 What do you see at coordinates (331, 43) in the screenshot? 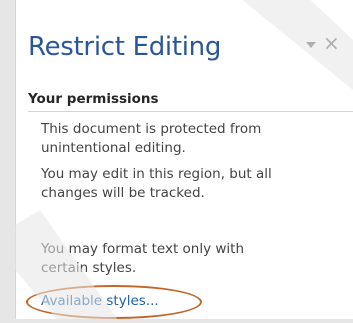
I see `close-icon: ×` at bounding box center [331, 43].